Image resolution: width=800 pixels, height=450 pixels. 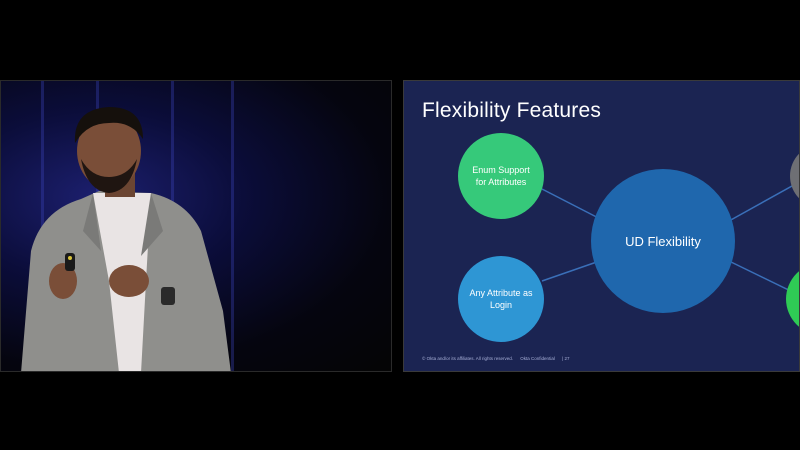 I want to click on node-partial-bottom-circle, so click(x=792, y=299).